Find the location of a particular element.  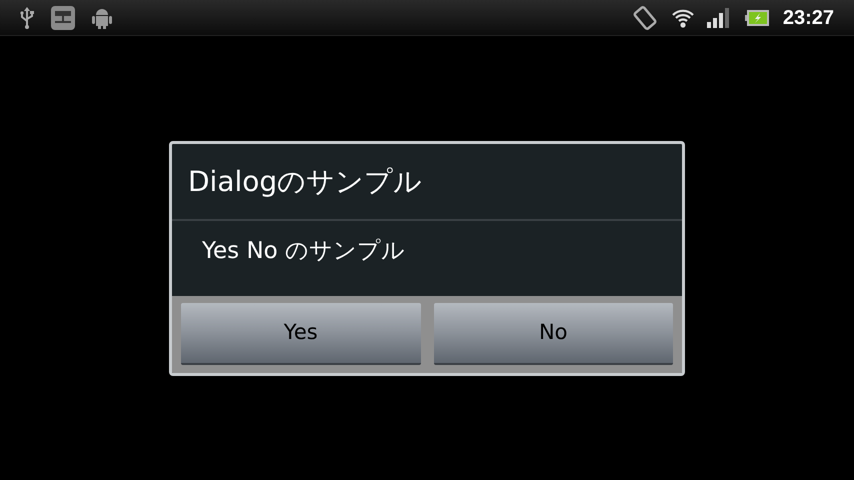

dialog-button: No is located at coordinates (553, 334).